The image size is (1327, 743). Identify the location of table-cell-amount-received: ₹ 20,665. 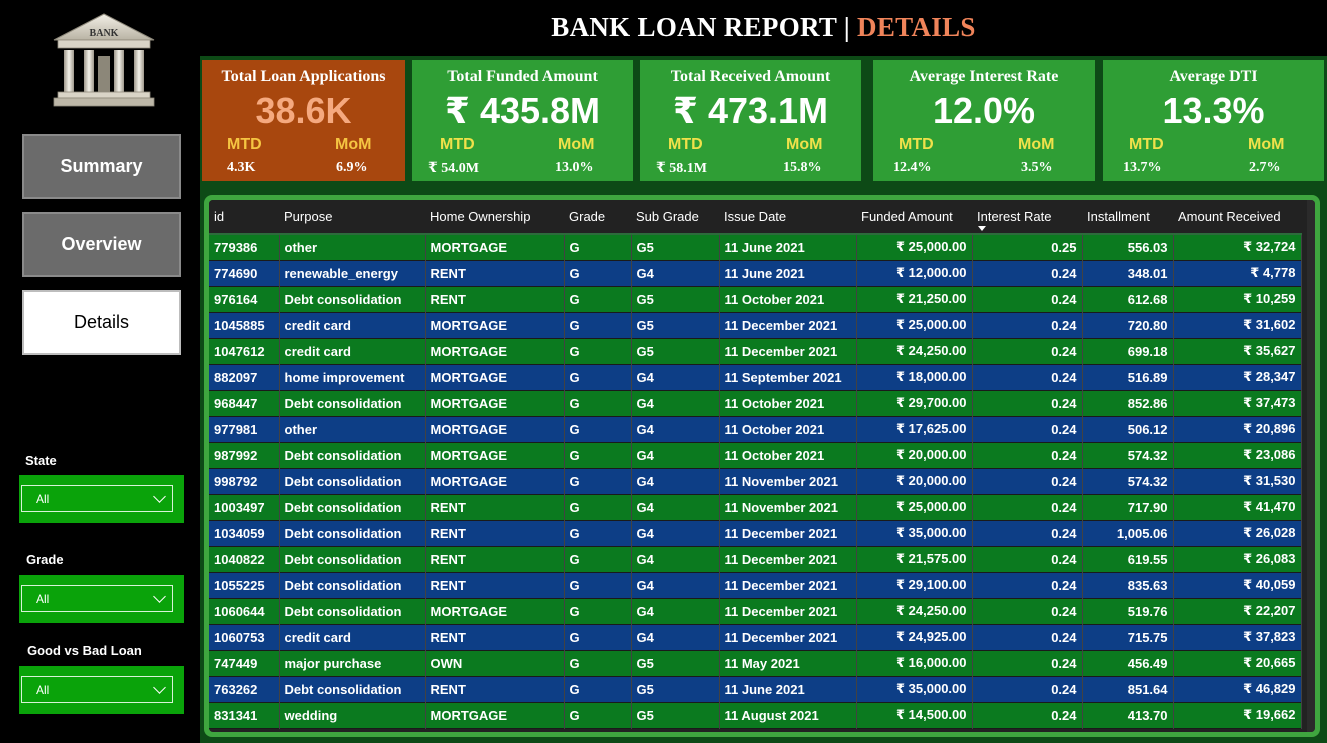
(1237, 663).